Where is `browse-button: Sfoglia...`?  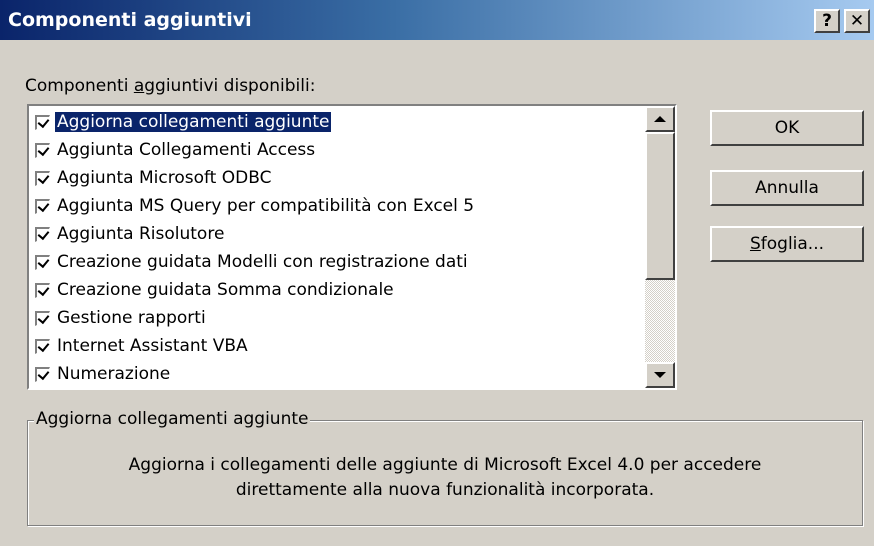
browse-button: Sfoglia... is located at coordinates (787, 244).